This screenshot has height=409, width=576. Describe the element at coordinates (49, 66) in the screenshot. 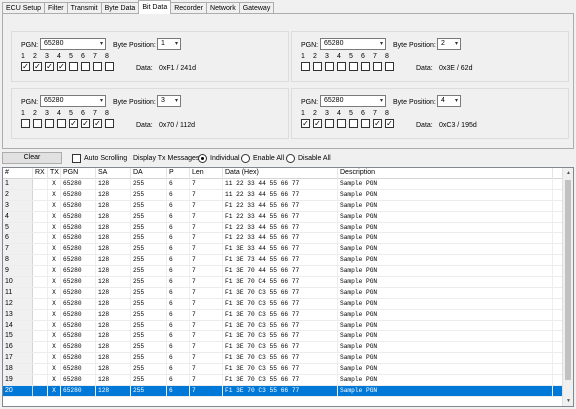

I see `bit-checkbox-3: ✓` at that location.